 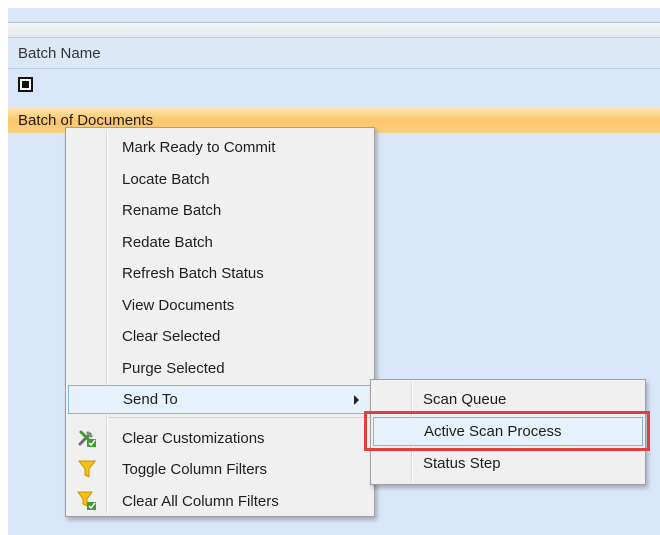 I want to click on menu-item-label: Locate Batch, so click(x=166, y=179).